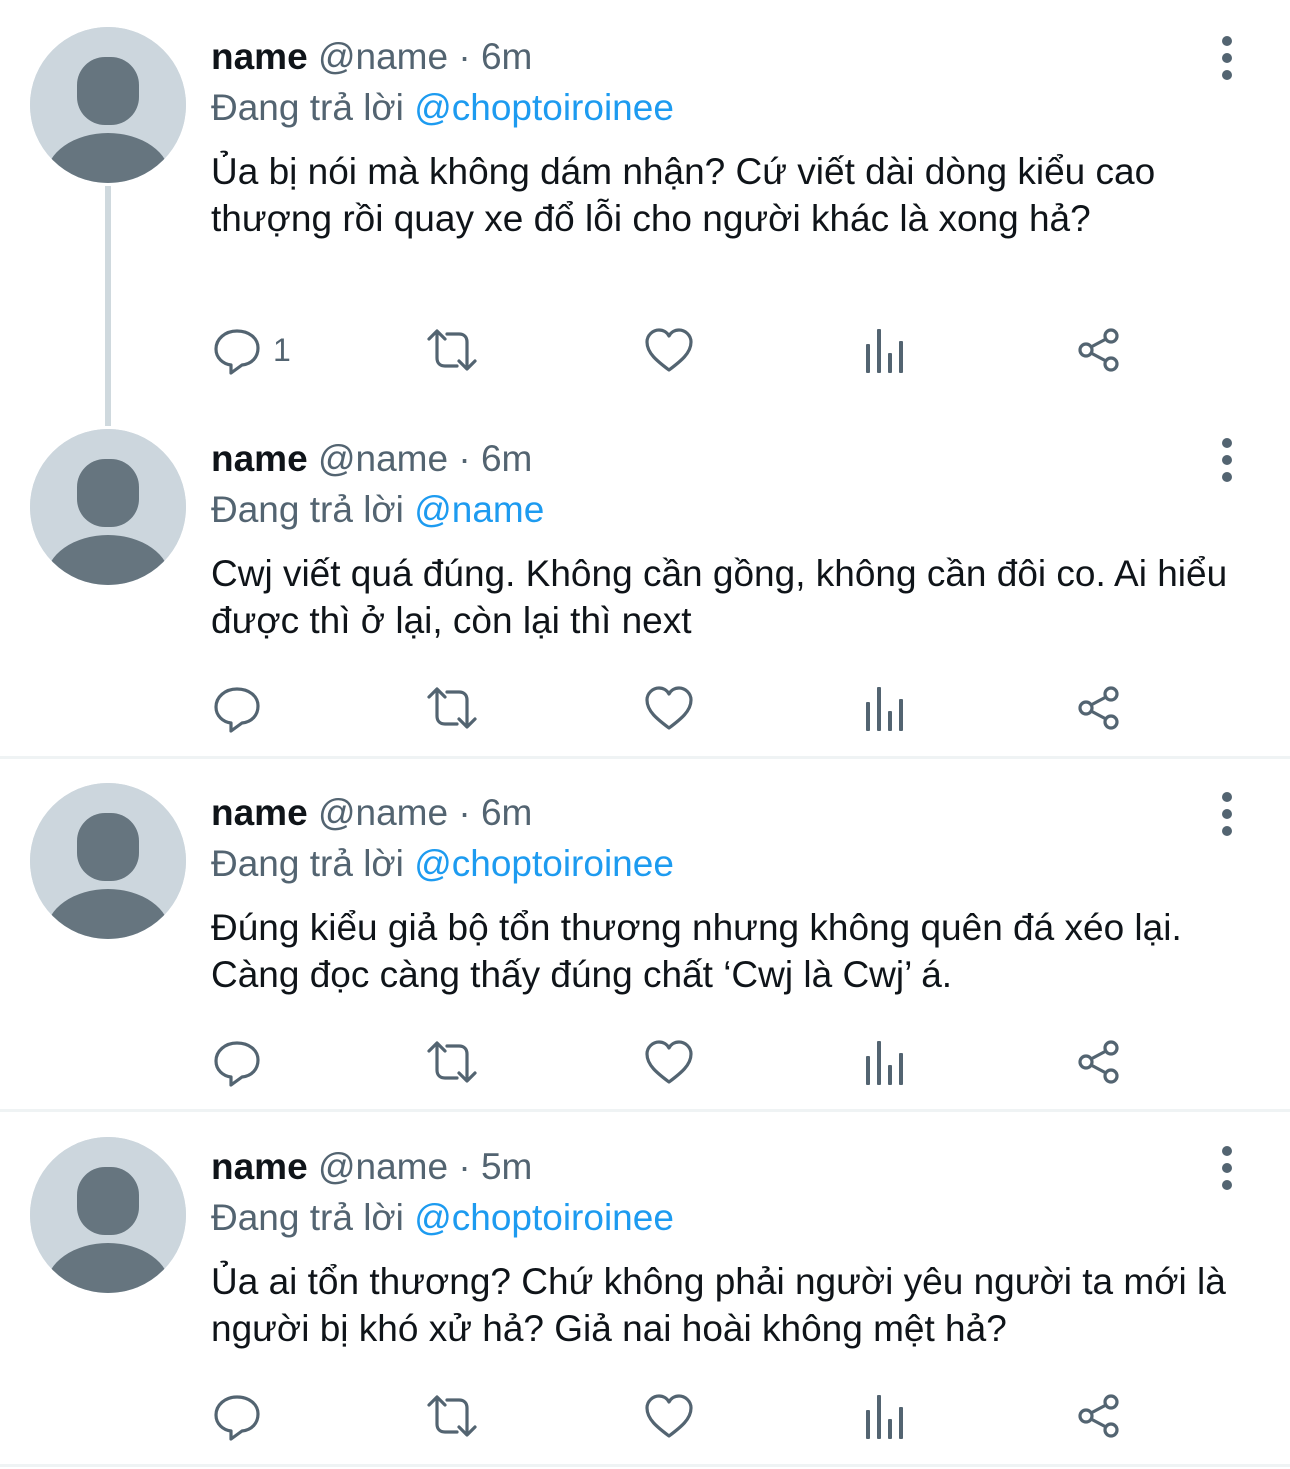  Describe the element at coordinates (282, 349) in the screenshot. I see `reply-count: 1` at that location.